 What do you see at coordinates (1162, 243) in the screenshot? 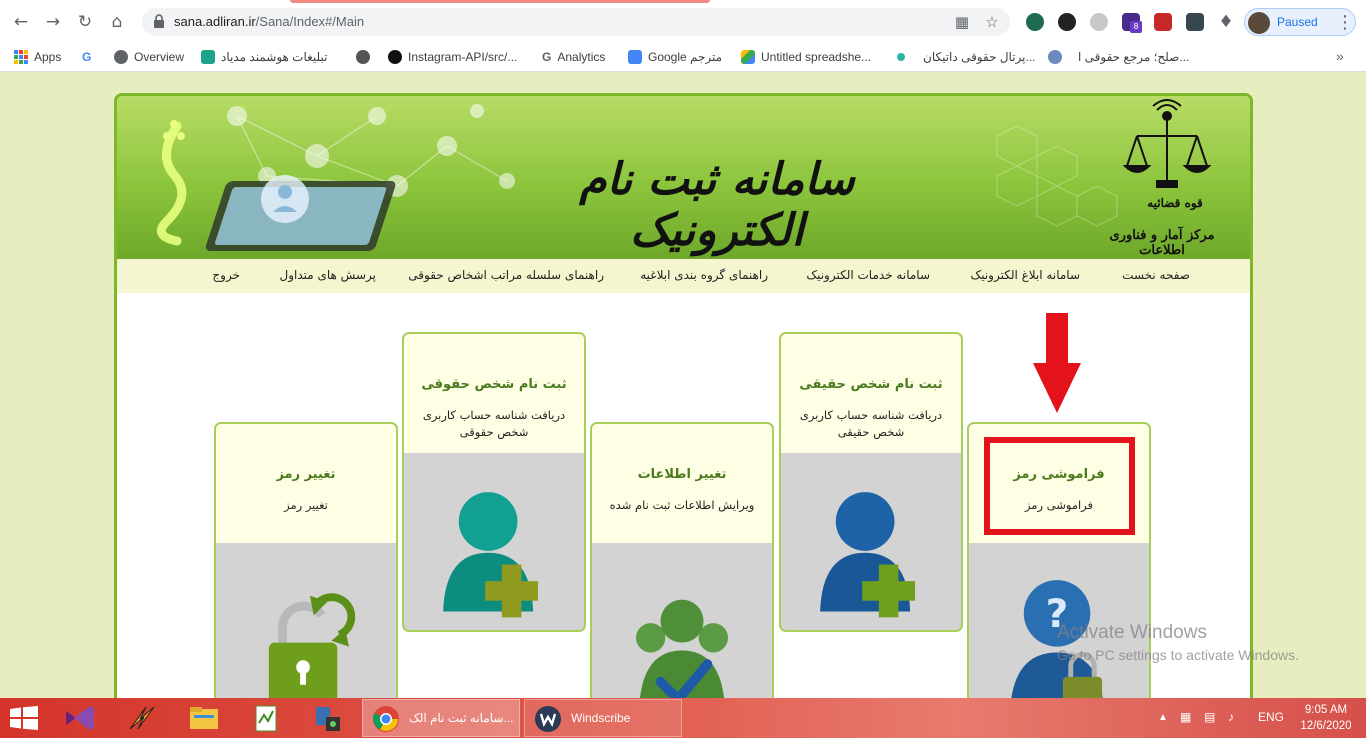
I see `seal-center-text: مرکز آمار و فناوری اطلاعات` at bounding box center [1162, 243].